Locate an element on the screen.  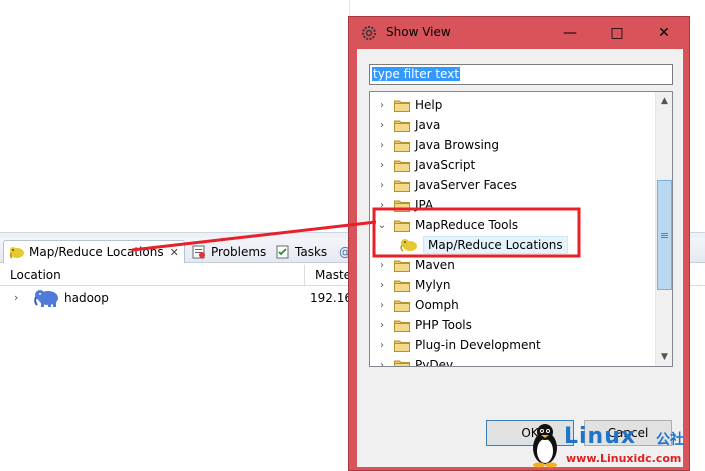
tab-problems: Problems is located at coordinates (228, 251).